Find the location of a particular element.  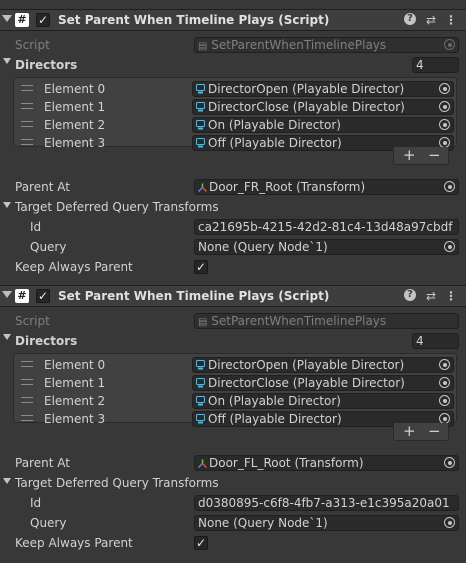

parent-at-field: Door_FL_Root (Transform) is located at coordinates (326, 463).